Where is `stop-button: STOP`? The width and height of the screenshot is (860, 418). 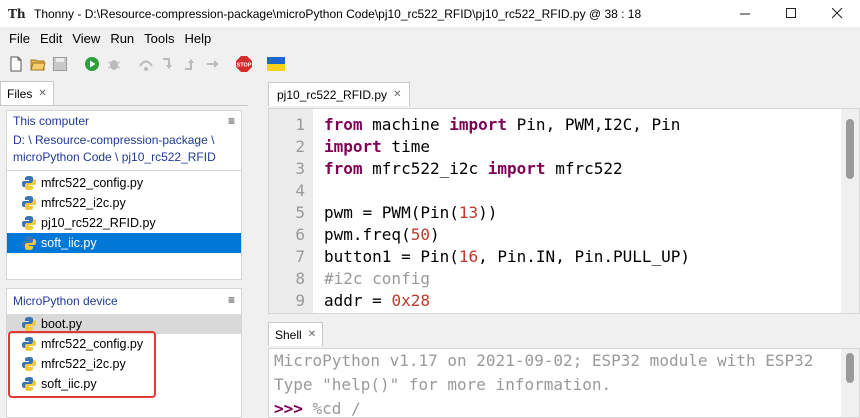
stop-button: STOP is located at coordinates (244, 64).